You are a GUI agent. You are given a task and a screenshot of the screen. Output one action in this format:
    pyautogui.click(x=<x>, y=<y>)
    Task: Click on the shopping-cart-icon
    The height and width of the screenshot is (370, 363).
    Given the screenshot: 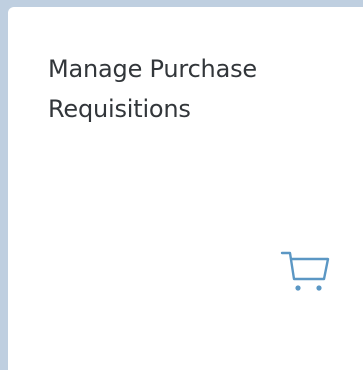 What is the action you would take?
    pyautogui.click(x=304, y=271)
    